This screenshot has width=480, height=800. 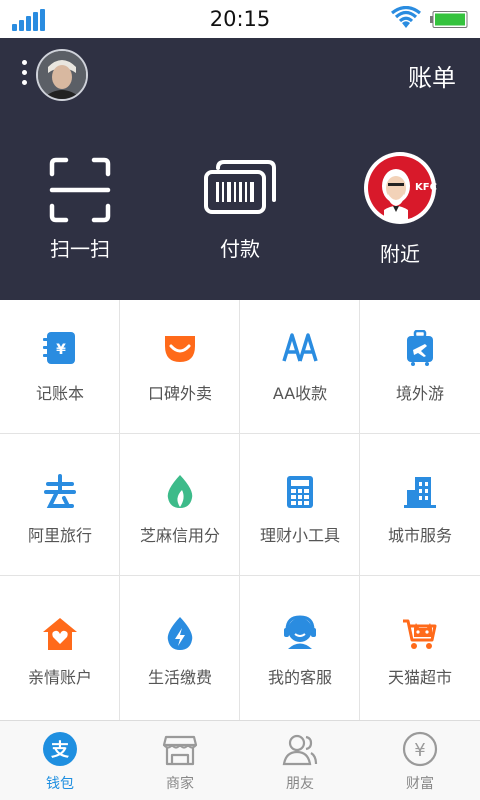 I want to click on service-city-services: 城市服务, so click(x=420, y=505).